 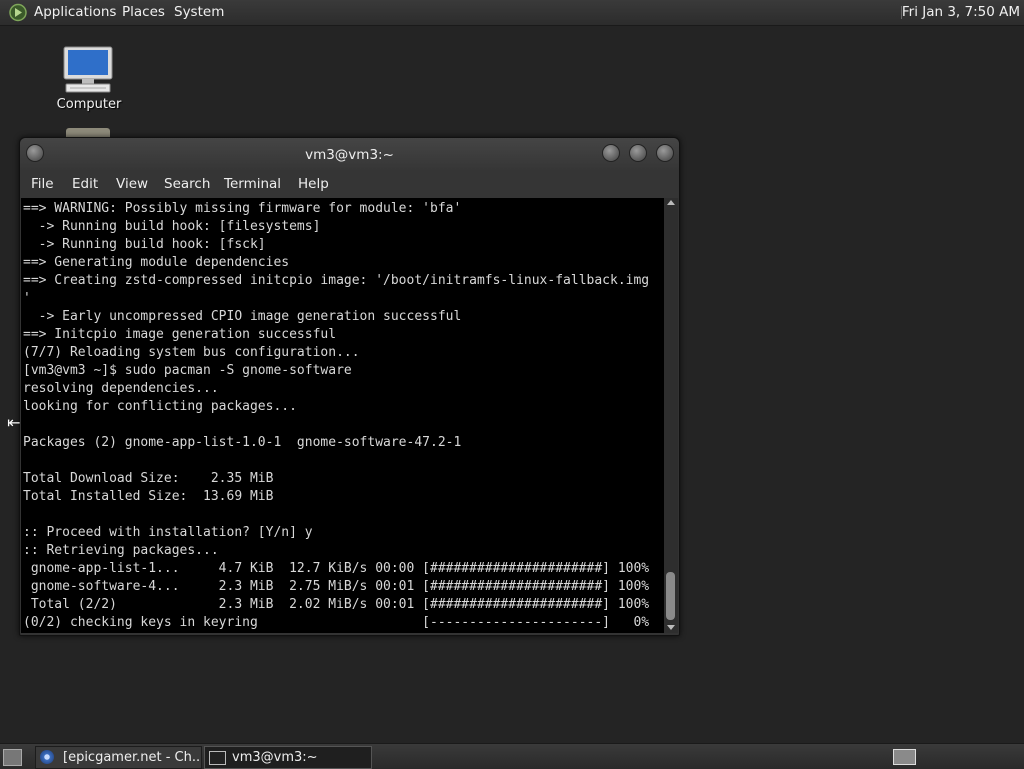 What do you see at coordinates (217, 758) in the screenshot?
I see `terminal-icon` at bounding box center [217, 758].